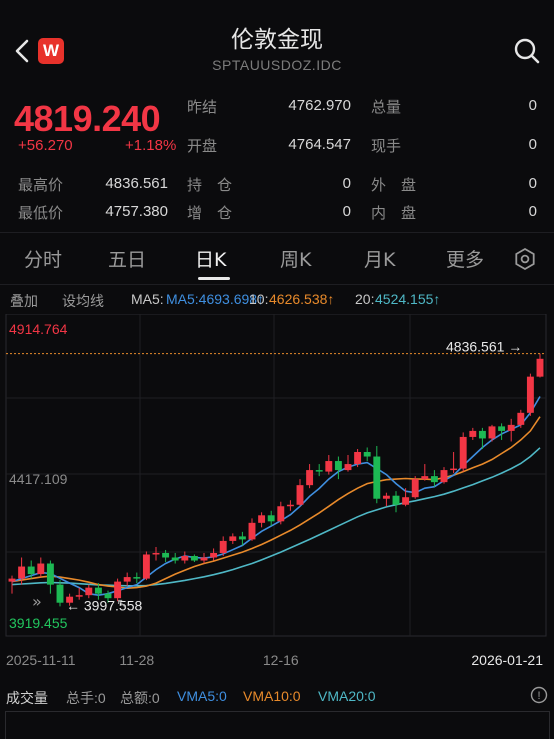  What do you see at coordinates (465, 258) in the screenshot?
I see `tab-more: 更多` at bounding box center [465, 258].